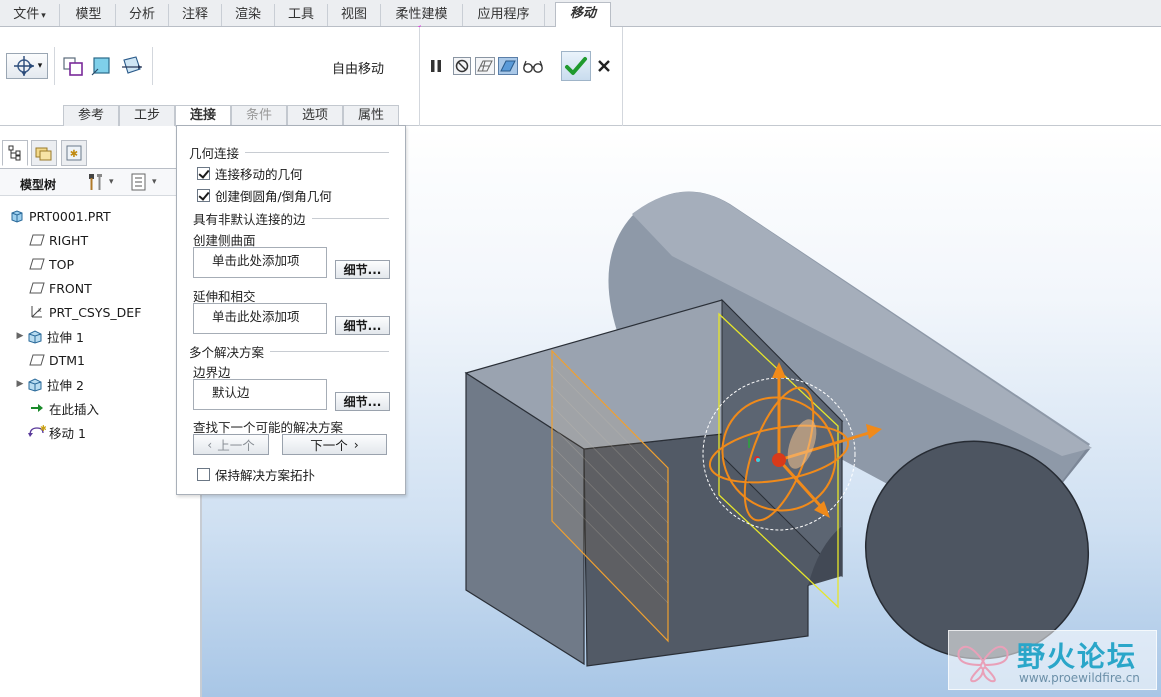 This screenshot has height=697, width=1161. Describe the element at coordinates (291, 218) in the screenshot. I see `nondefault-edges-group: 具有非默认连接的边` at that location.